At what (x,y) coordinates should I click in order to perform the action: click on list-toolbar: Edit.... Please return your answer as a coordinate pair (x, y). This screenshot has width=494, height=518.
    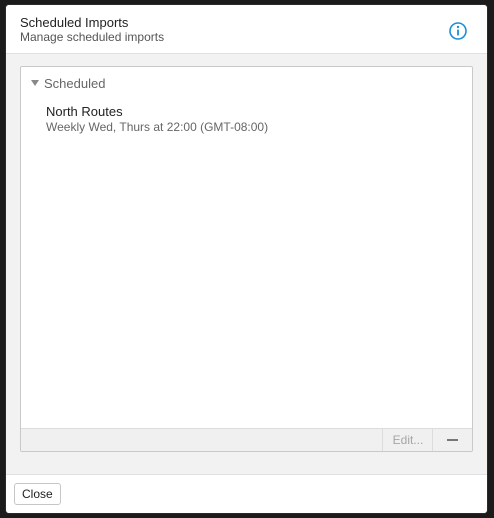
    Looking at the image, I should click on (246, 439).